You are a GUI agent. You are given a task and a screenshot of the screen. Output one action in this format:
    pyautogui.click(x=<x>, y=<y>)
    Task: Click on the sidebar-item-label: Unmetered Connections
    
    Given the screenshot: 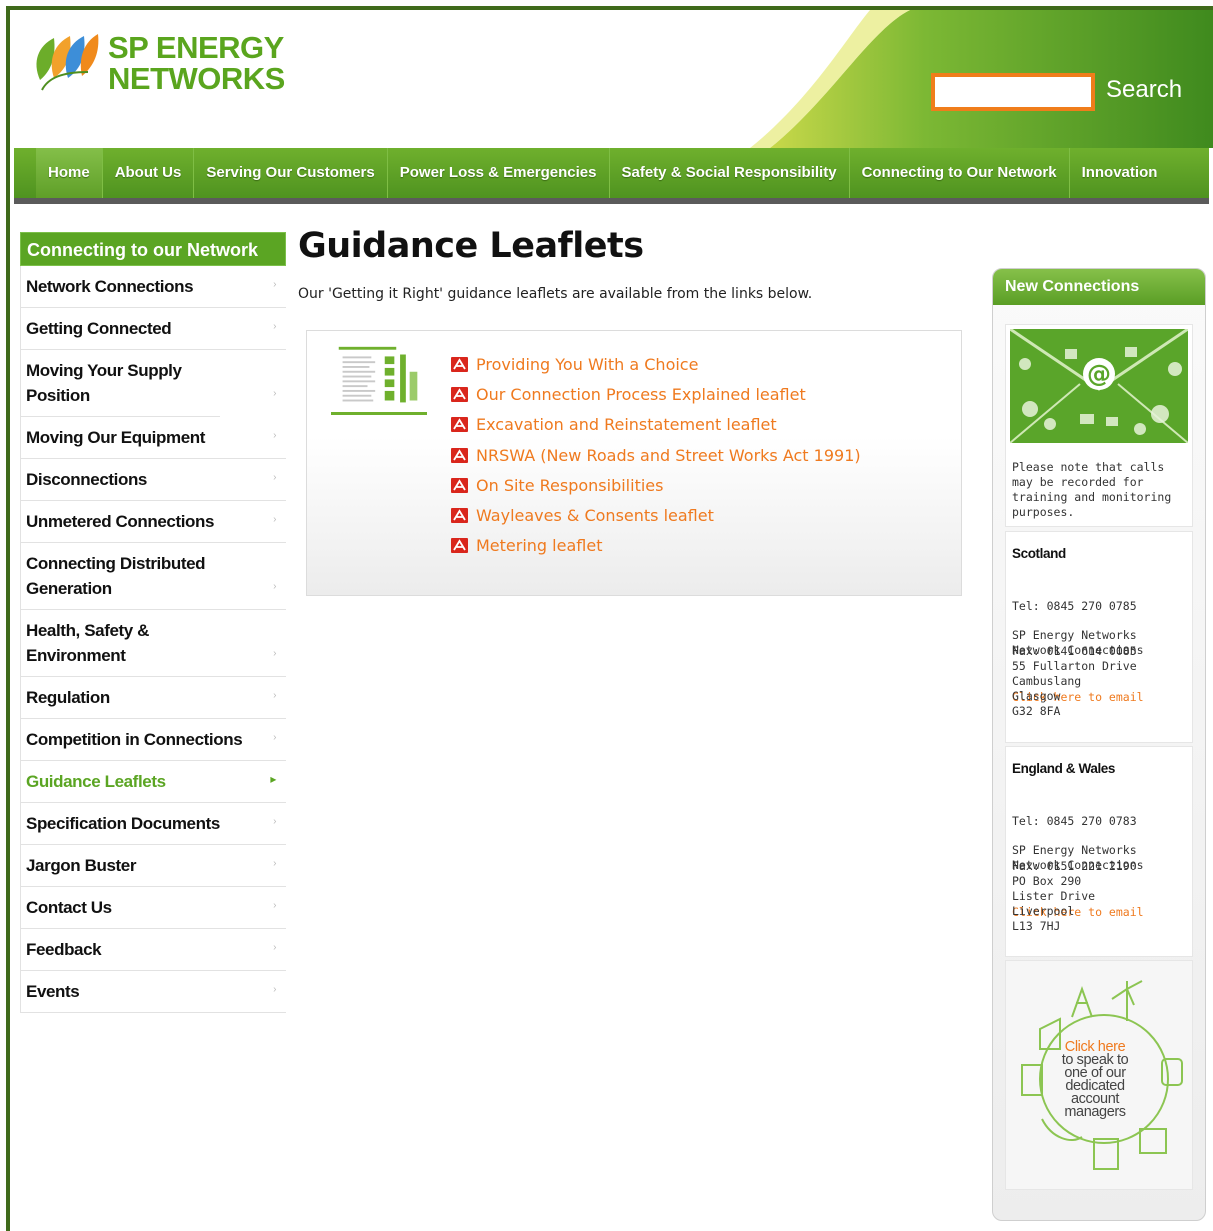 What is the action you would take?
    pyautogui.click(x=120, y=521)
    